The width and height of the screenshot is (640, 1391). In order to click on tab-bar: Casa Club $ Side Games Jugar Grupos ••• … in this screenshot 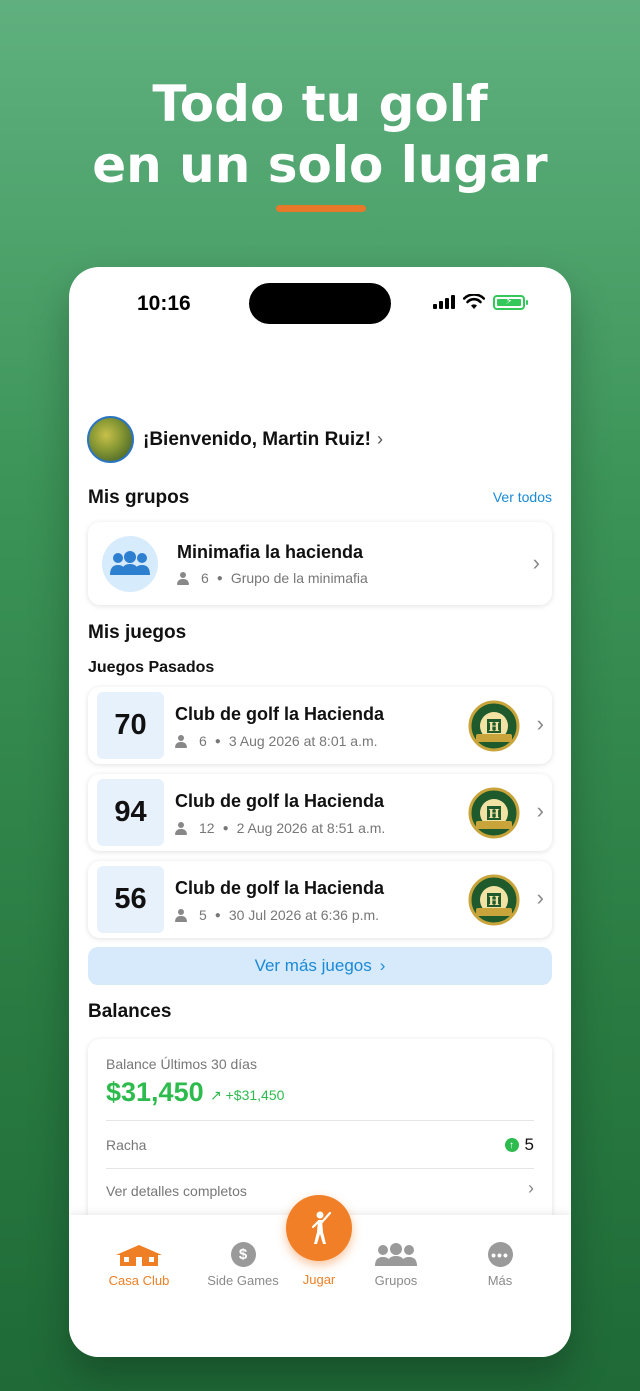, I will do `click(320, 1276)`.